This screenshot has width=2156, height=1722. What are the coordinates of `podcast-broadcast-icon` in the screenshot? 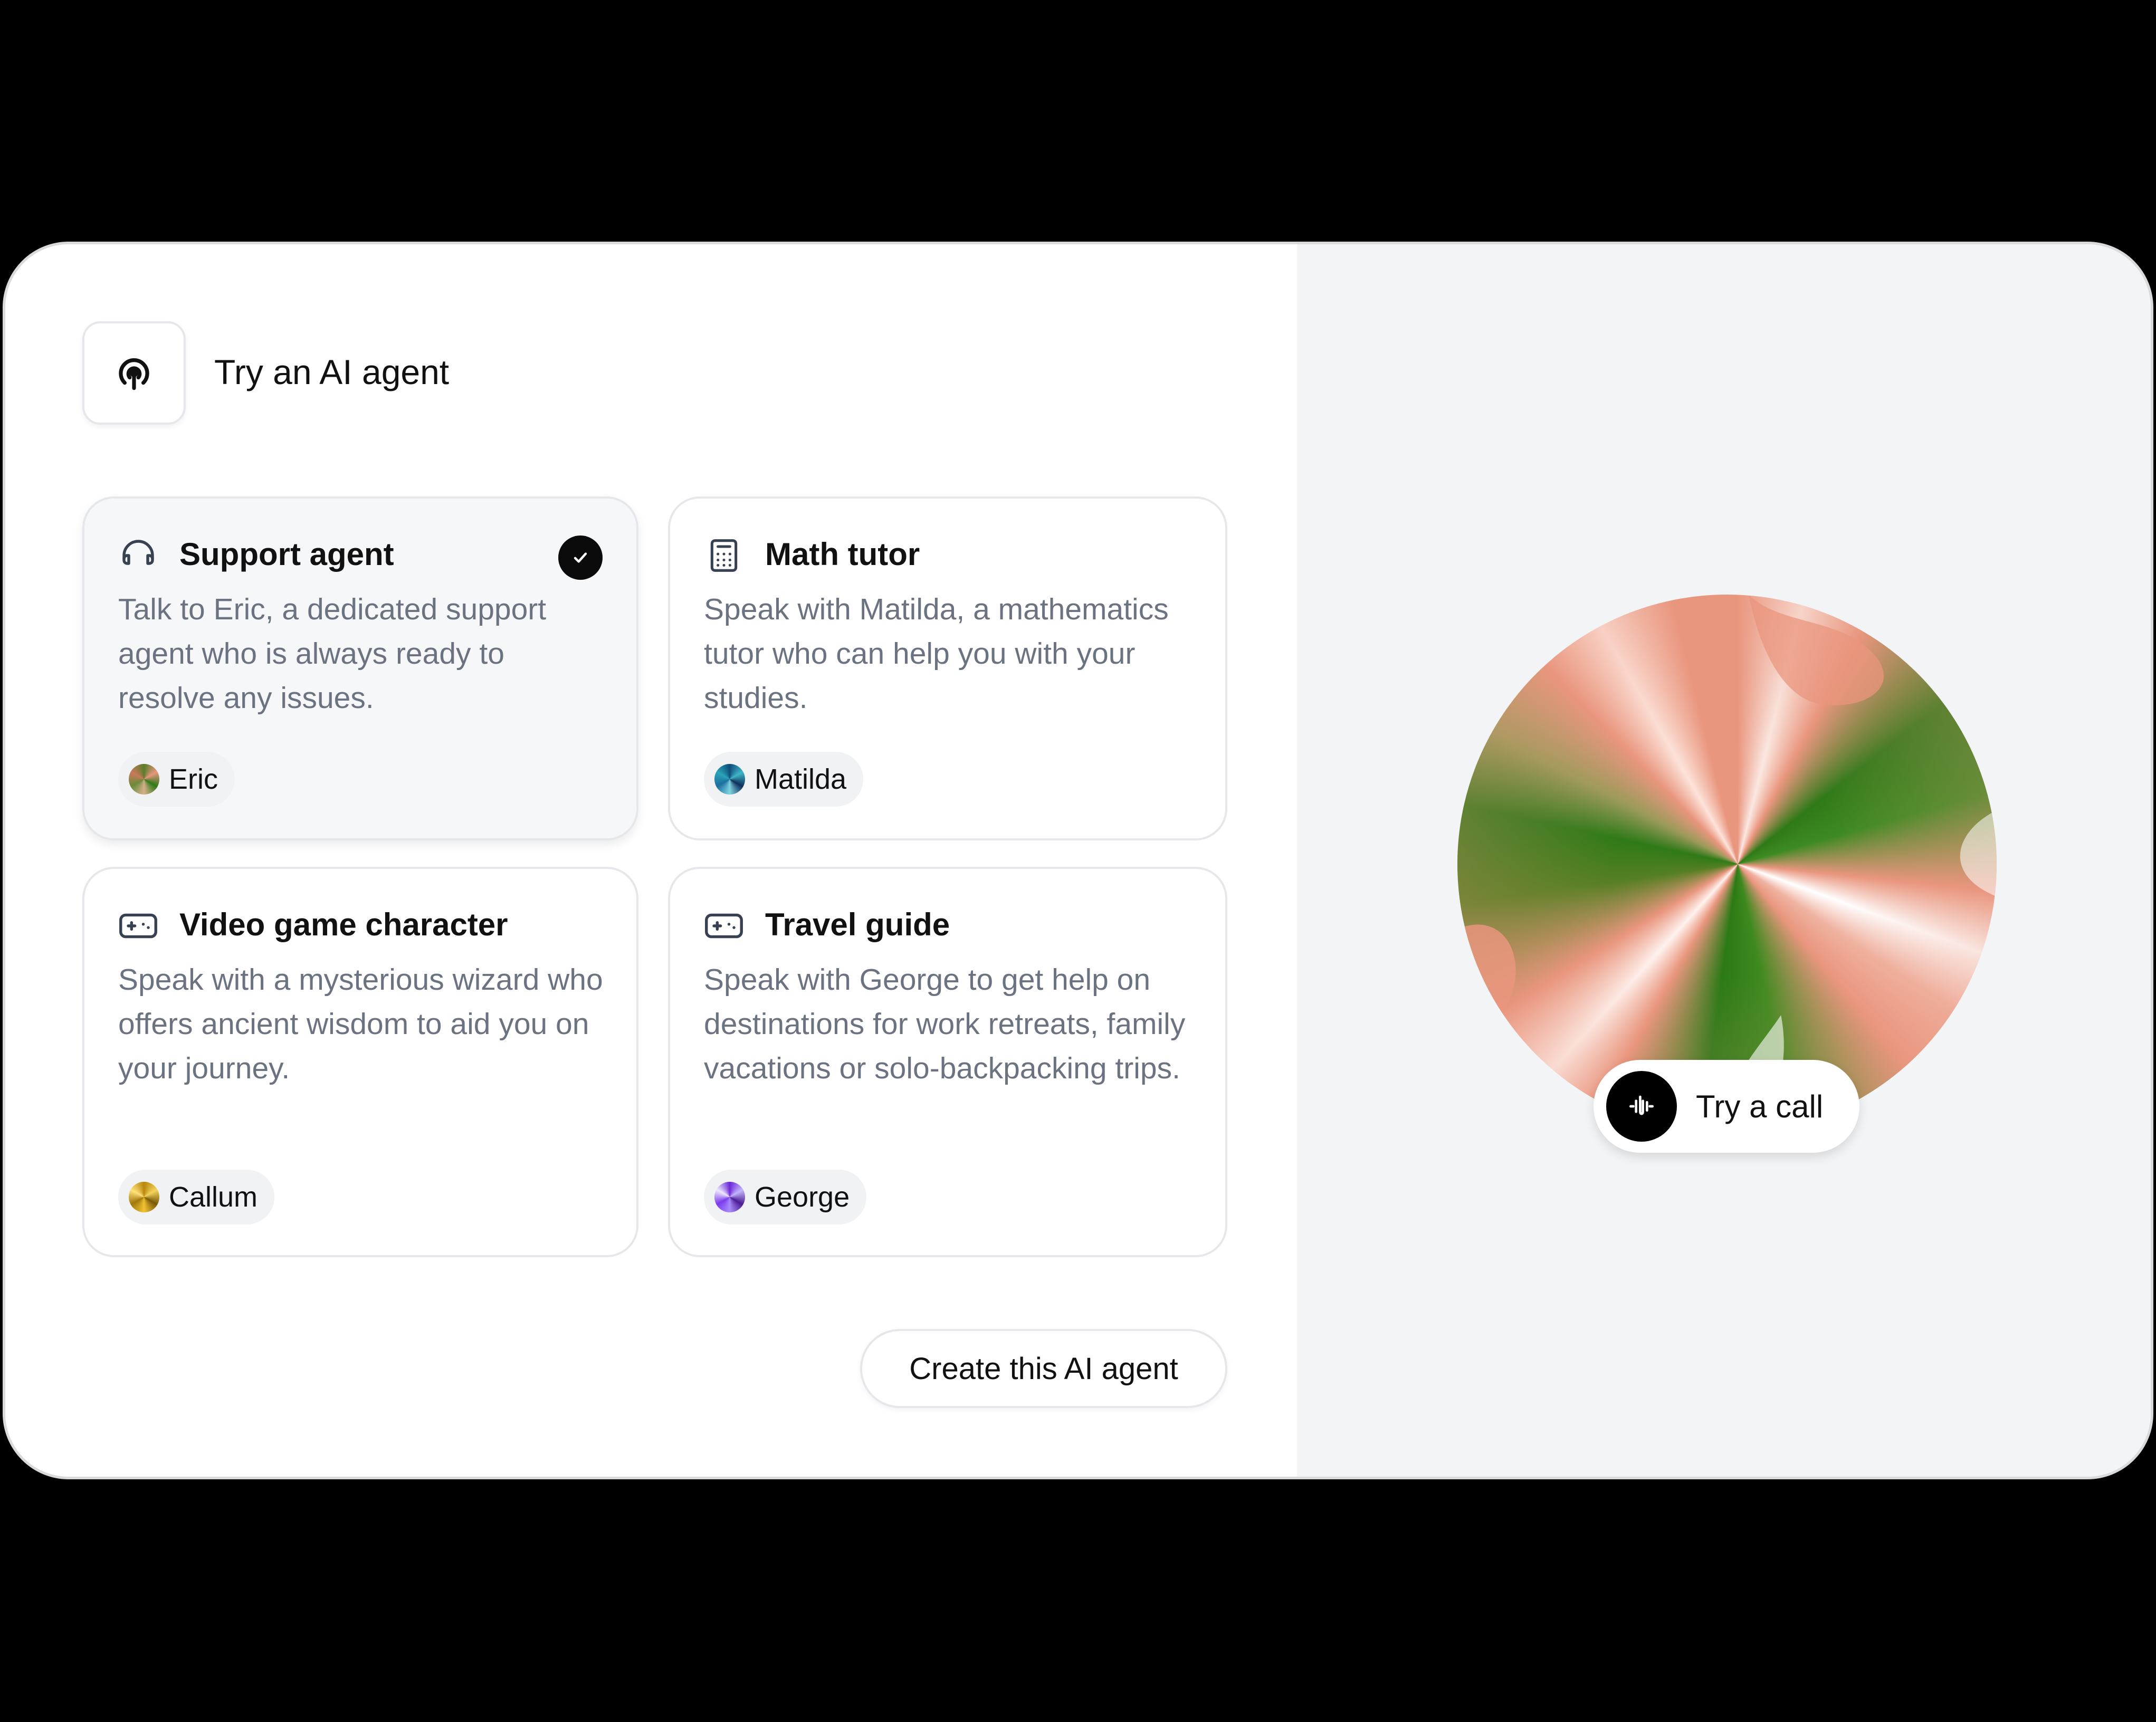 It's located at (134, 374).